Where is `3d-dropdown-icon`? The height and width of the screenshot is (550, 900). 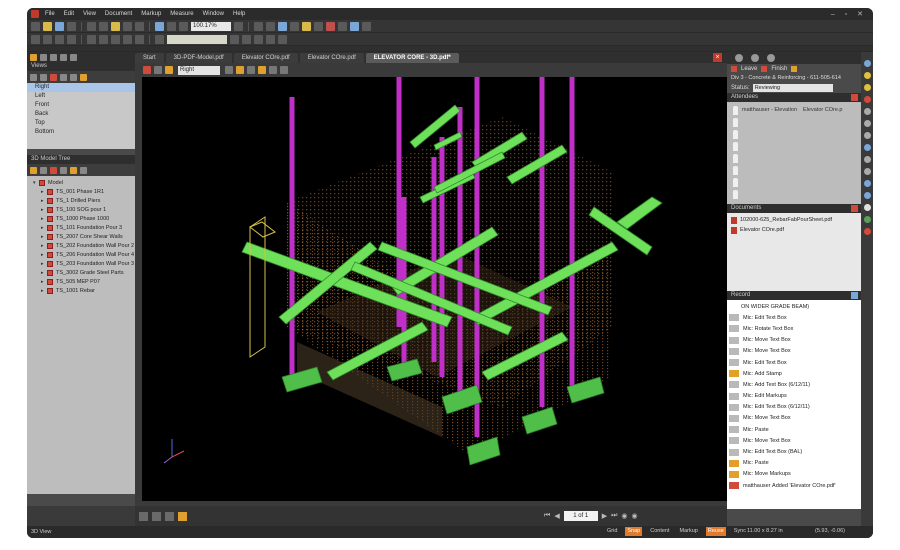
3d-dropdown-icon is located at coordinates (158, 70).